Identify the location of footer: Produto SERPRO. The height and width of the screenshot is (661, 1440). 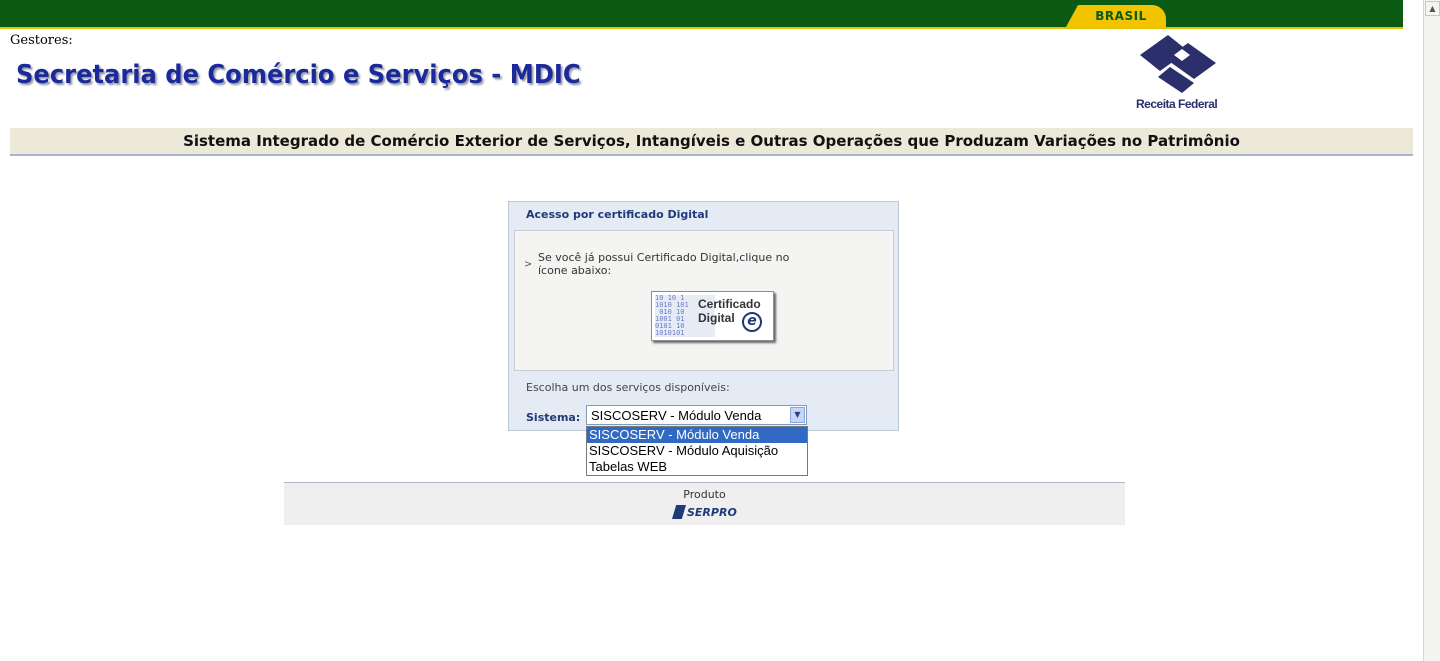
(704, 503).